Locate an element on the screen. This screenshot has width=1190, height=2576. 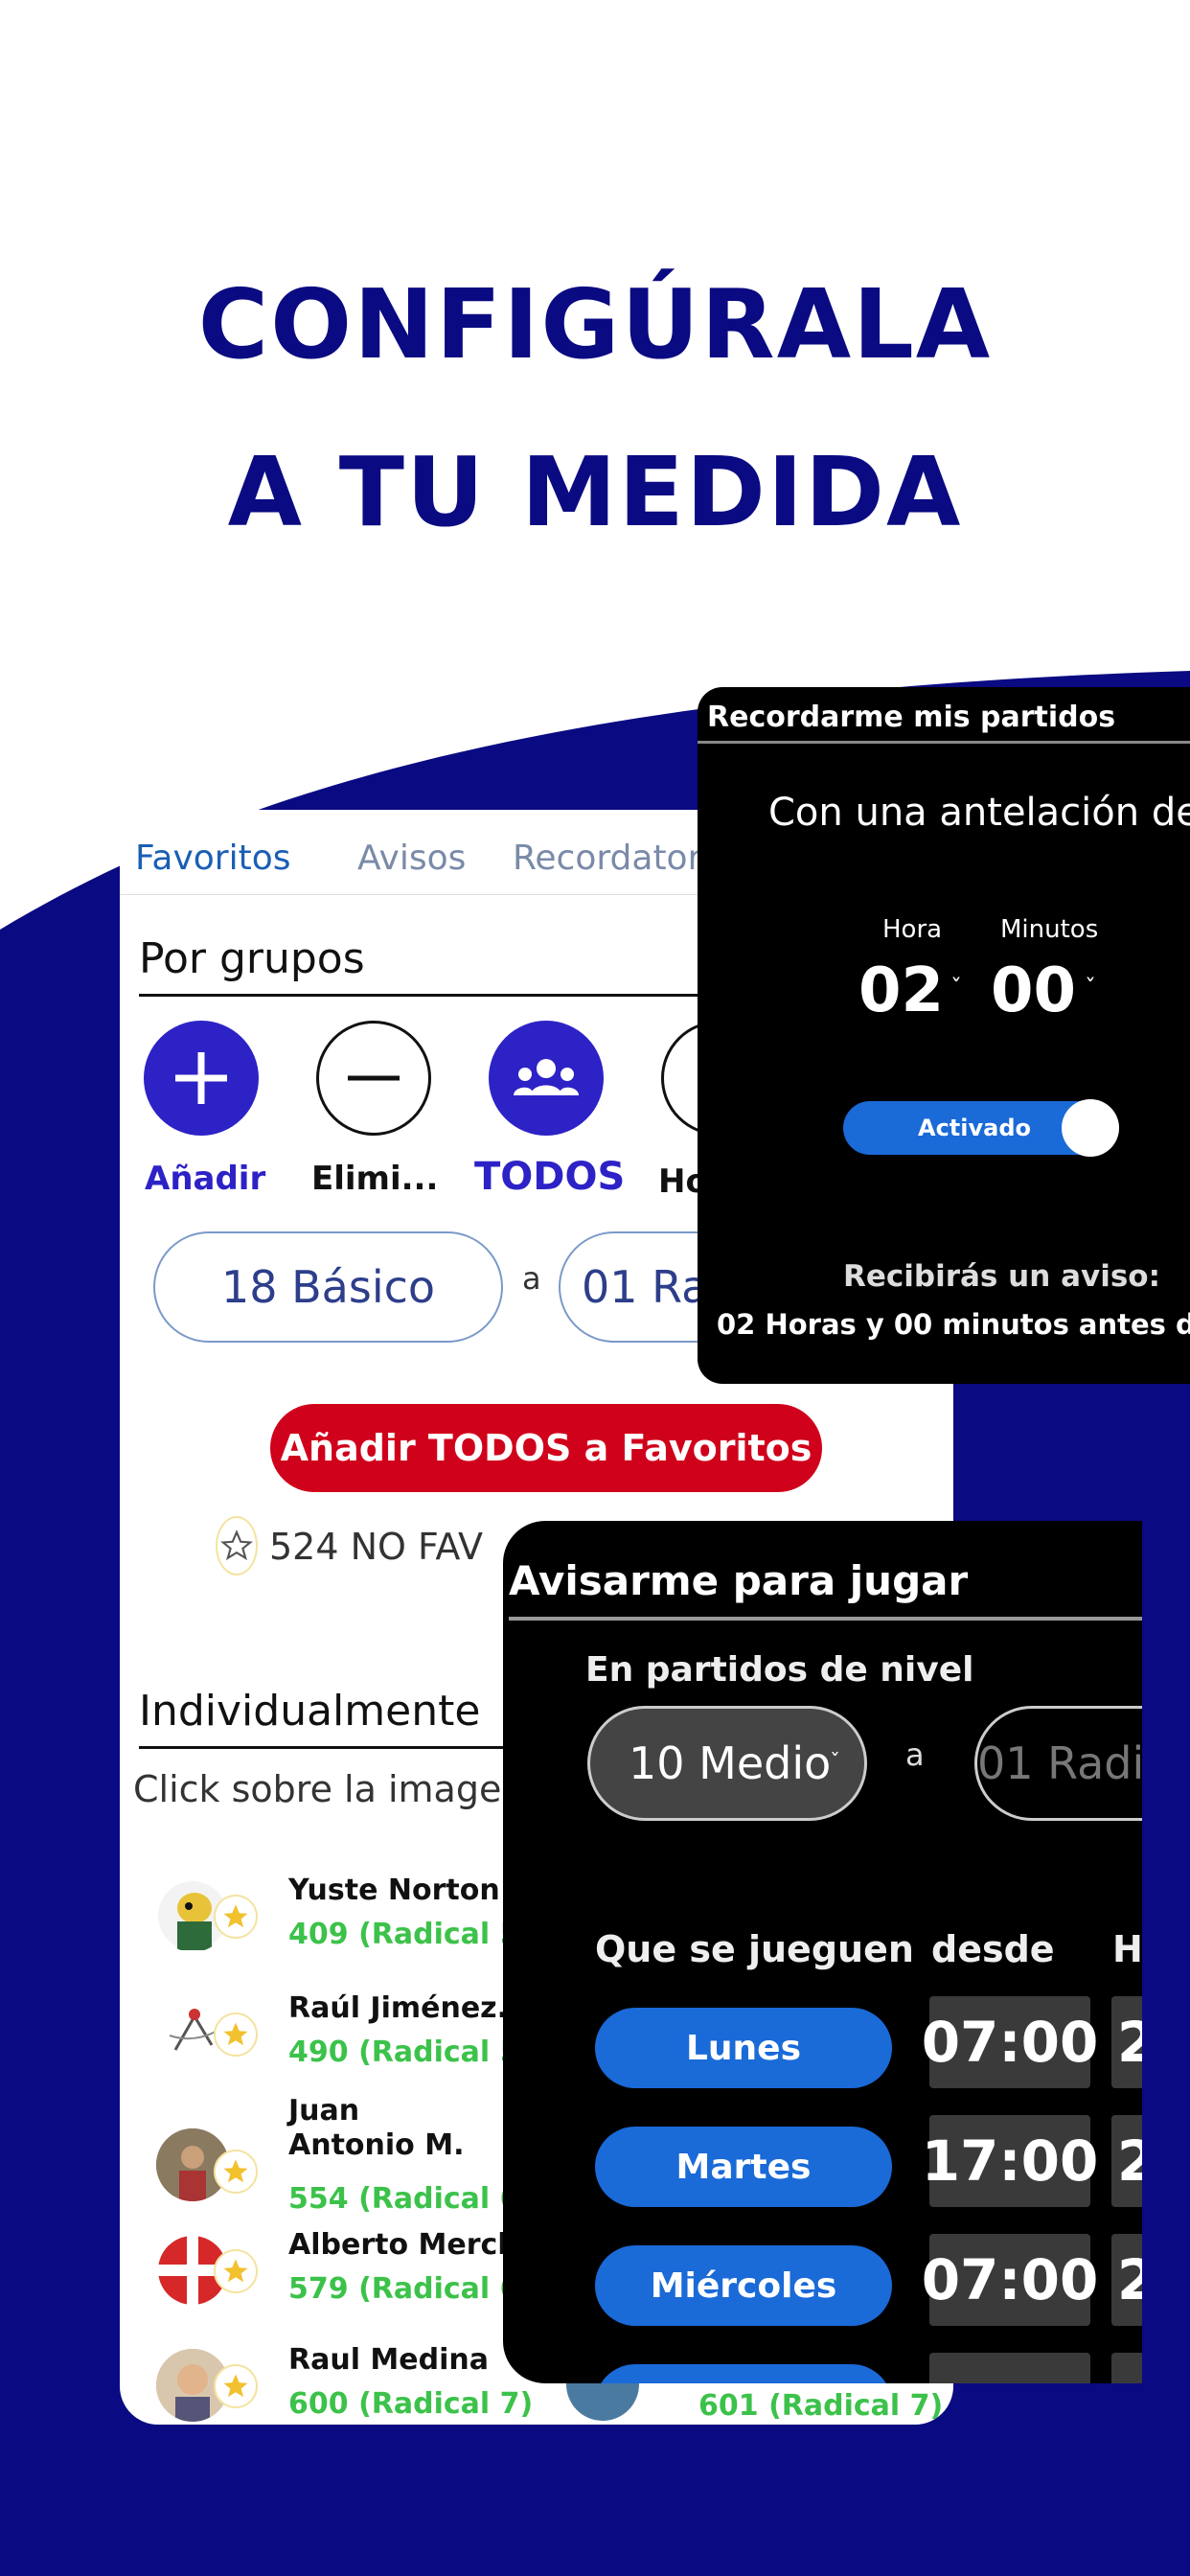
player-rank: 579 (Radical 6) is located at coordinates (411, 2289).